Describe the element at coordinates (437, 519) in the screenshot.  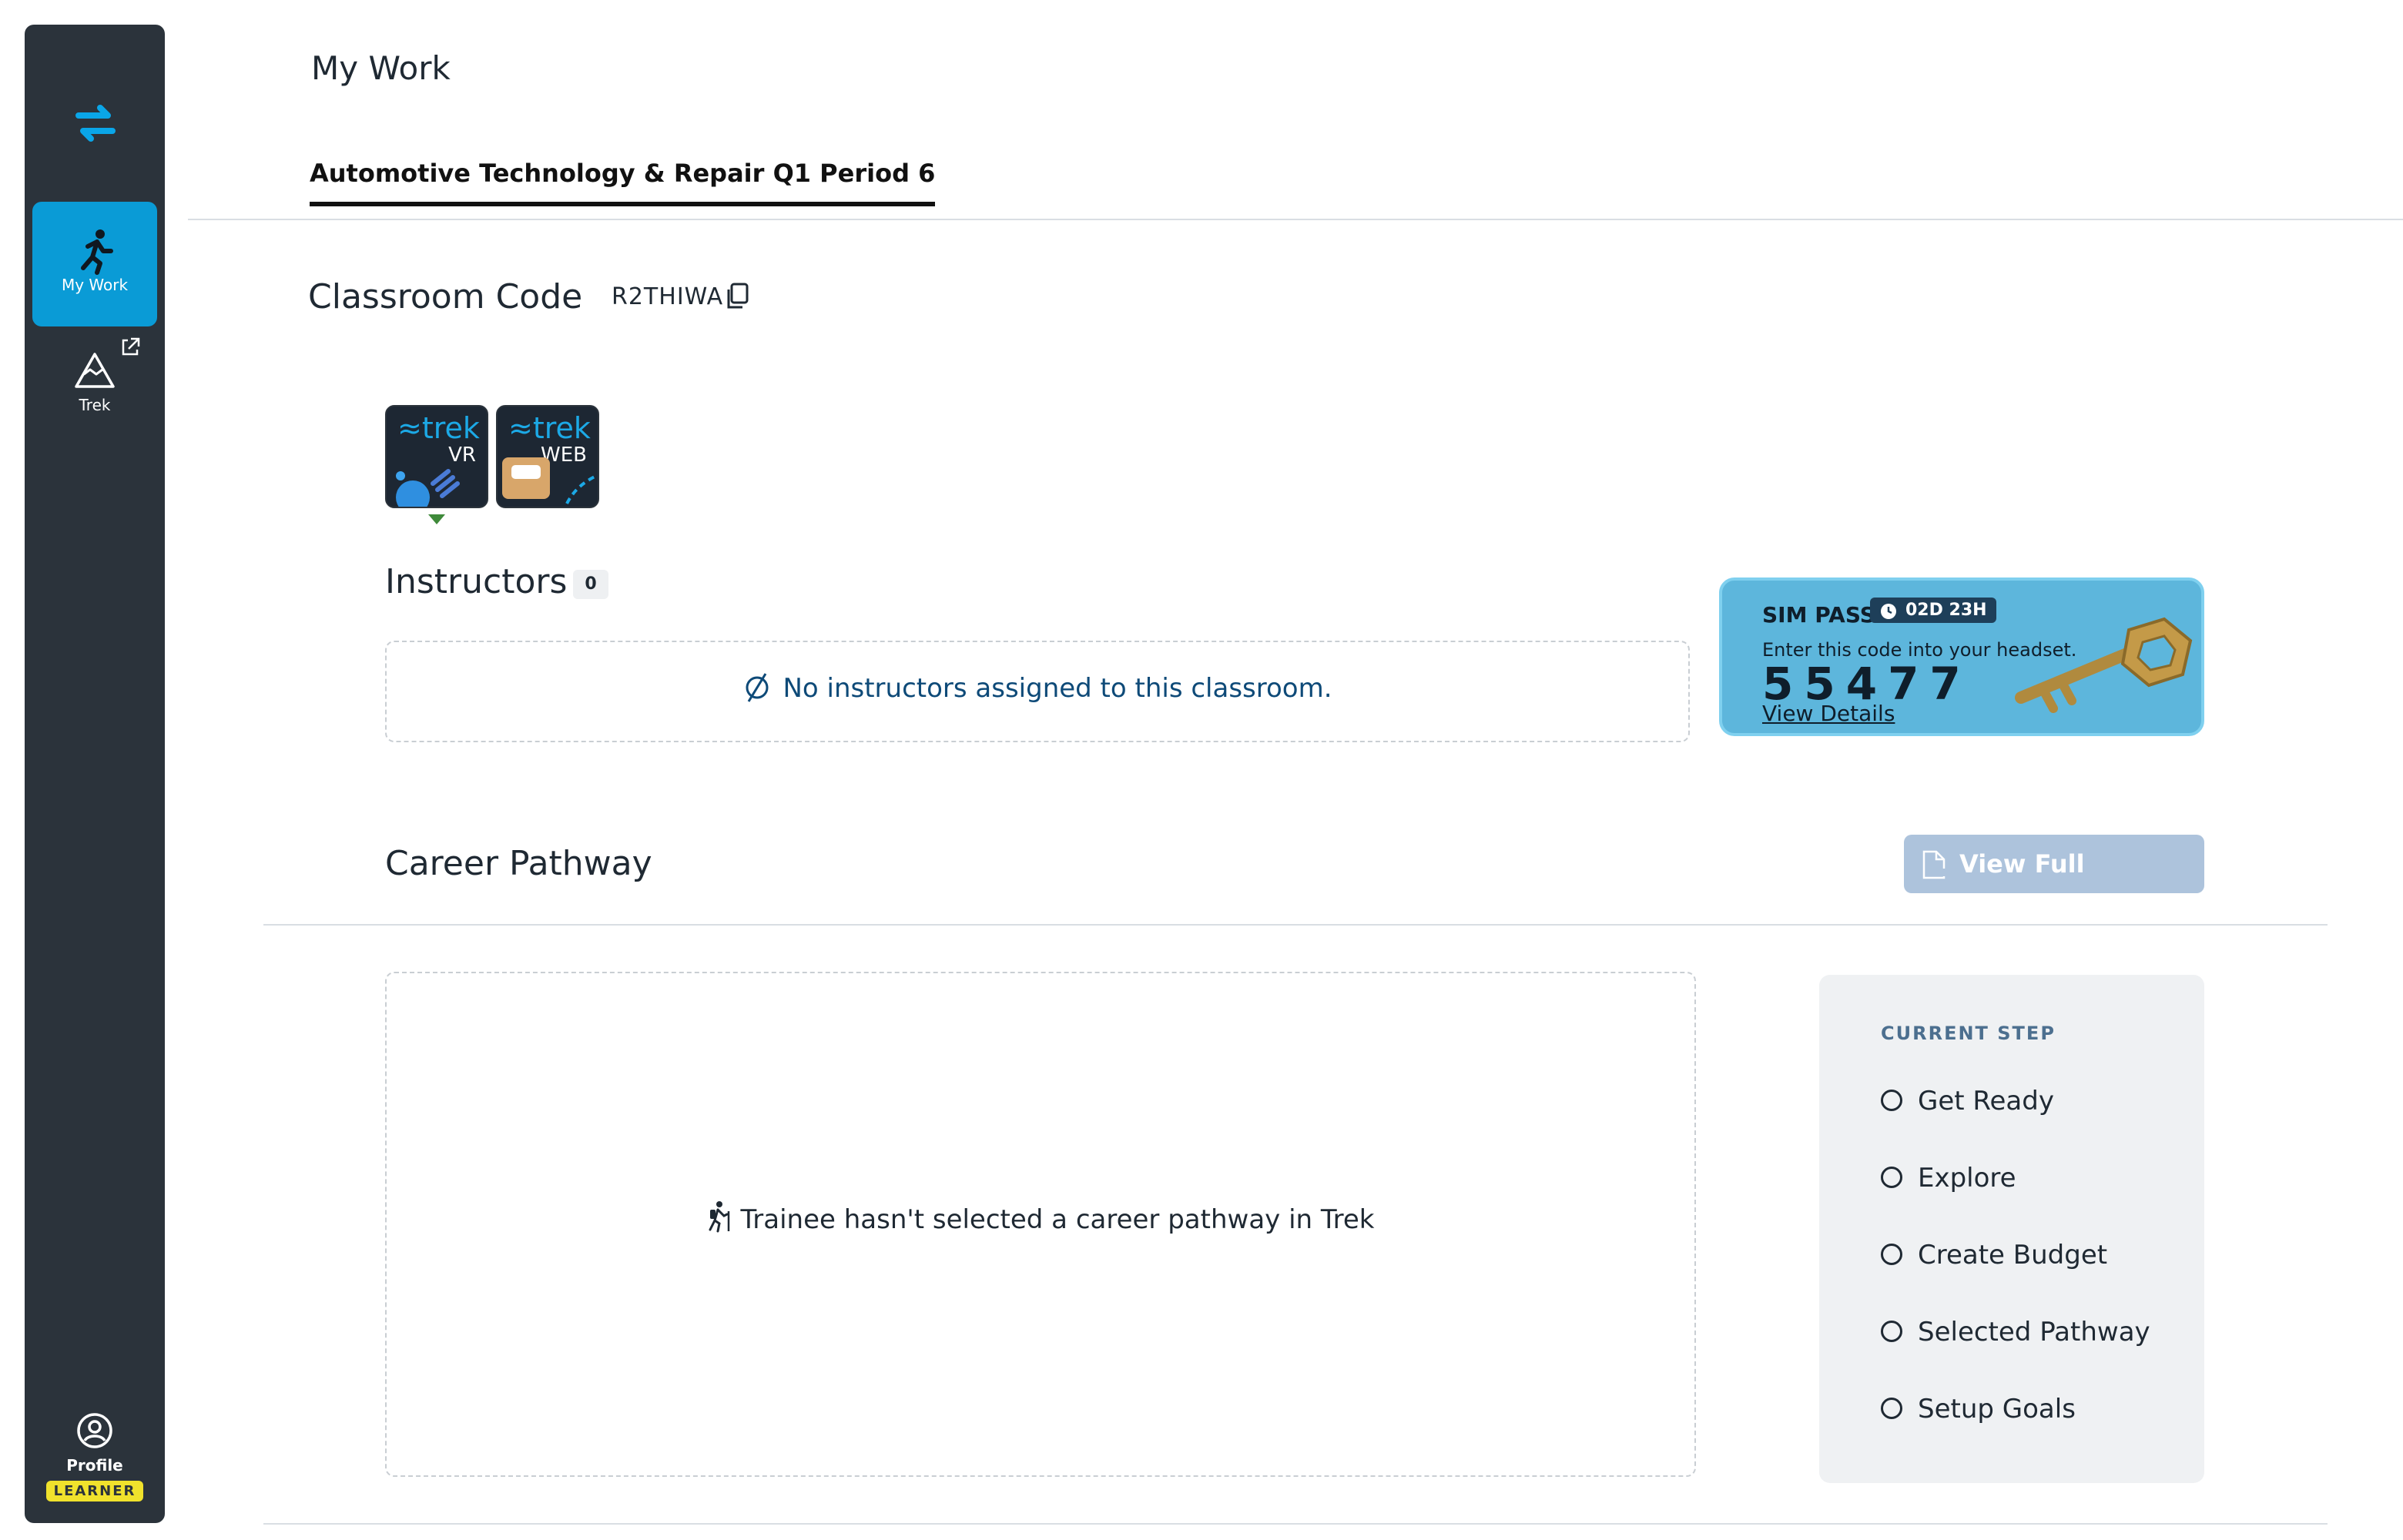
I see `selected-app-indicator` at that location.